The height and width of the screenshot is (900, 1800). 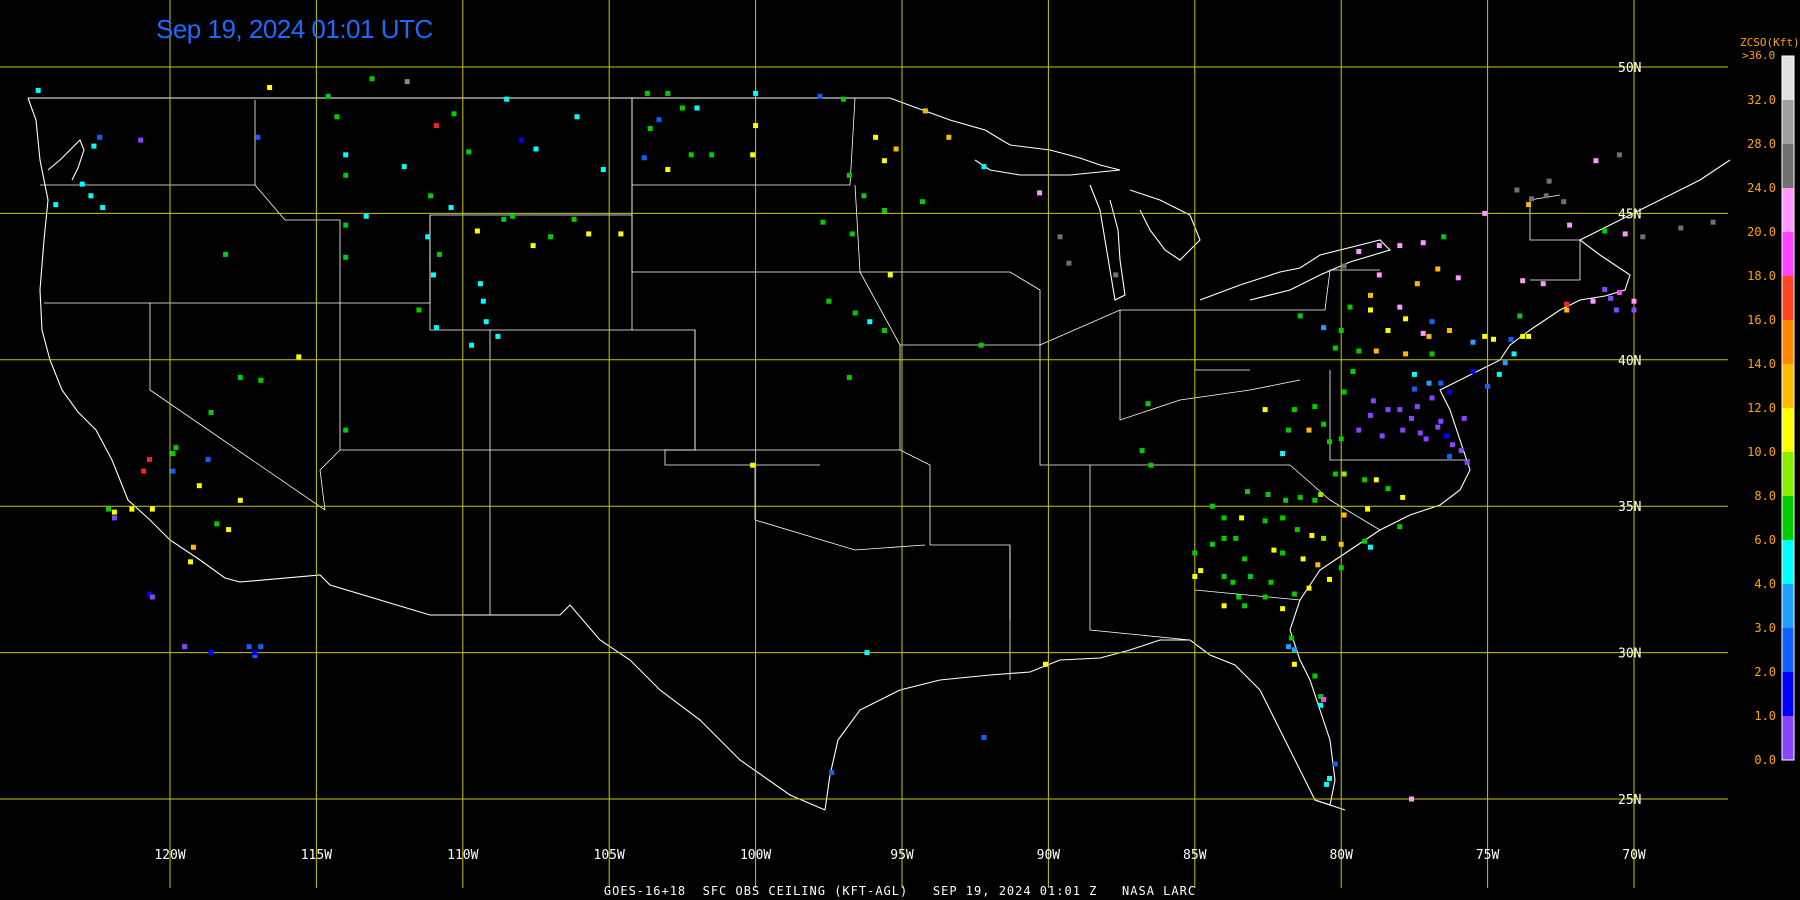 What do you see at coordinates (1761, 364) in the screenshot?
I see `colorbar-label: 14.0` at bounding box center [1761, 364].